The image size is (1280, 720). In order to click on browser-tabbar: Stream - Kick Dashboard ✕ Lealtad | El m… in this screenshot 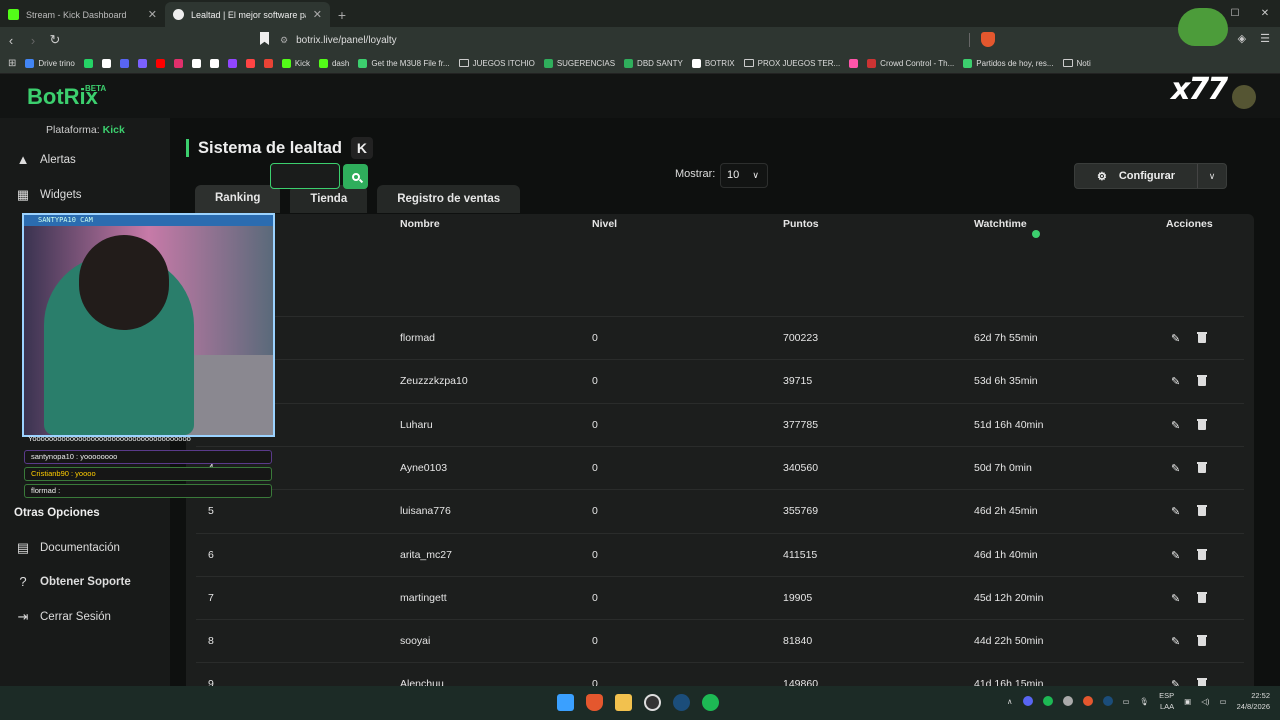, I will do `click(640, 13)`.